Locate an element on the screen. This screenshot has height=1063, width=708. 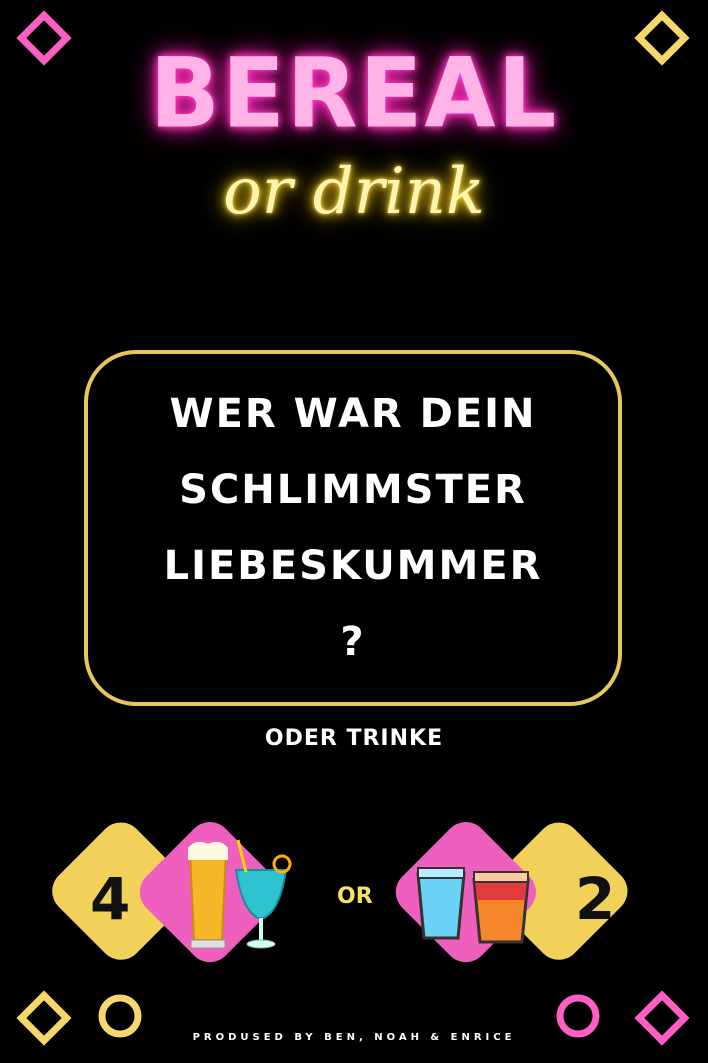
orange-shot-icon is located at coordinates (501, 907).